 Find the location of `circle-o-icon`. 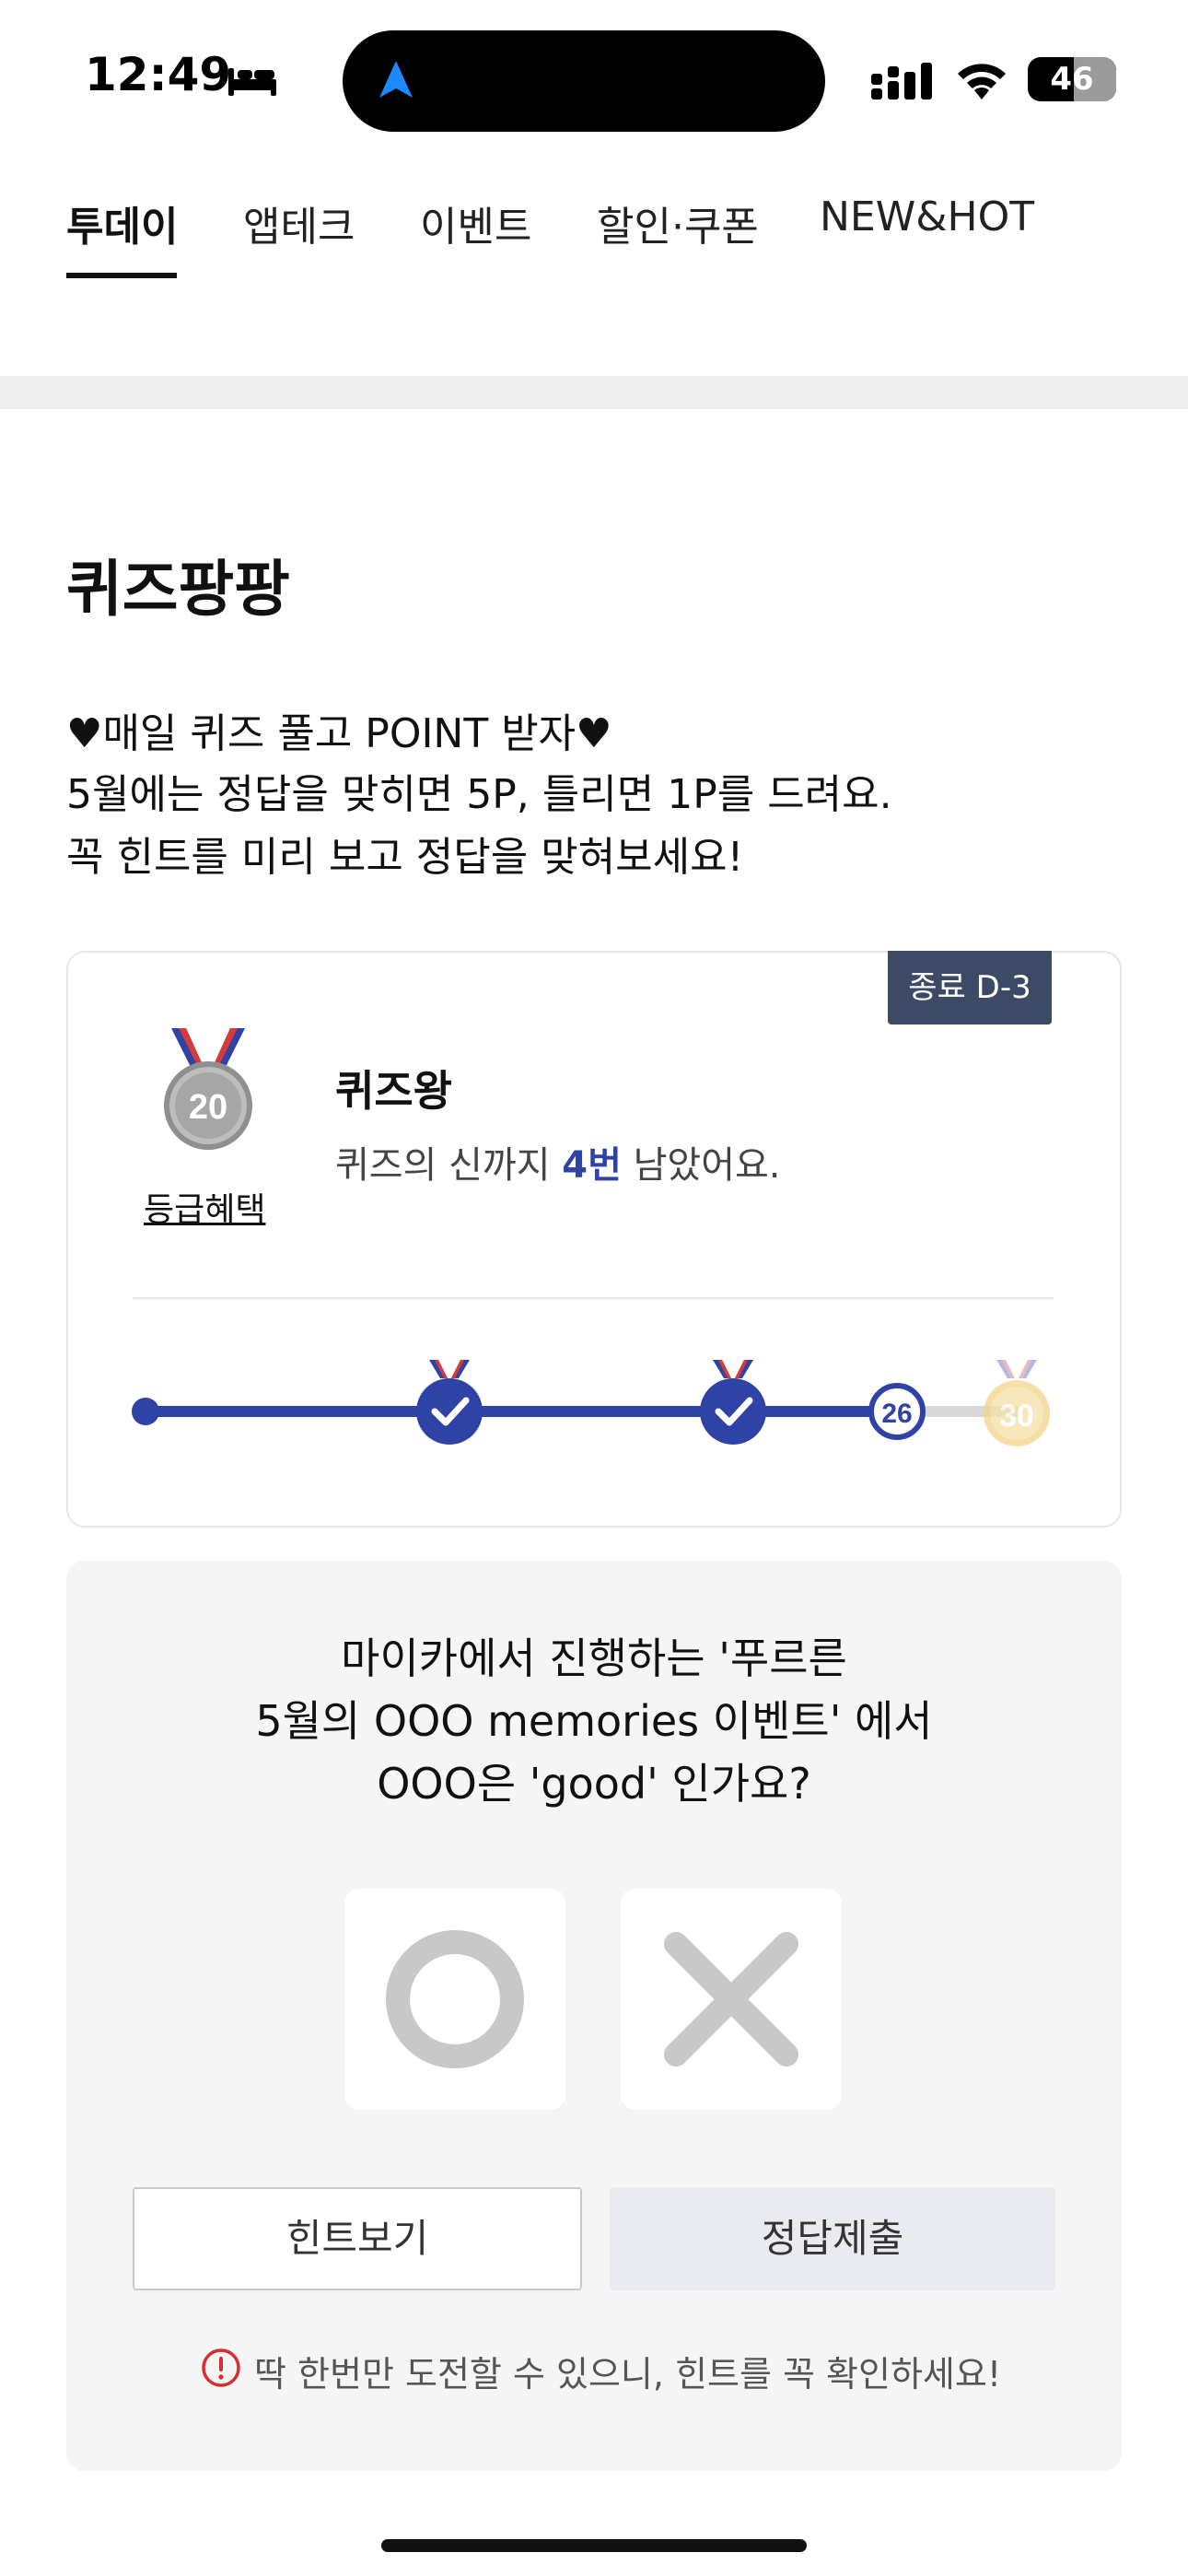

circle-o-icon is located at coordinates (455, 1999).